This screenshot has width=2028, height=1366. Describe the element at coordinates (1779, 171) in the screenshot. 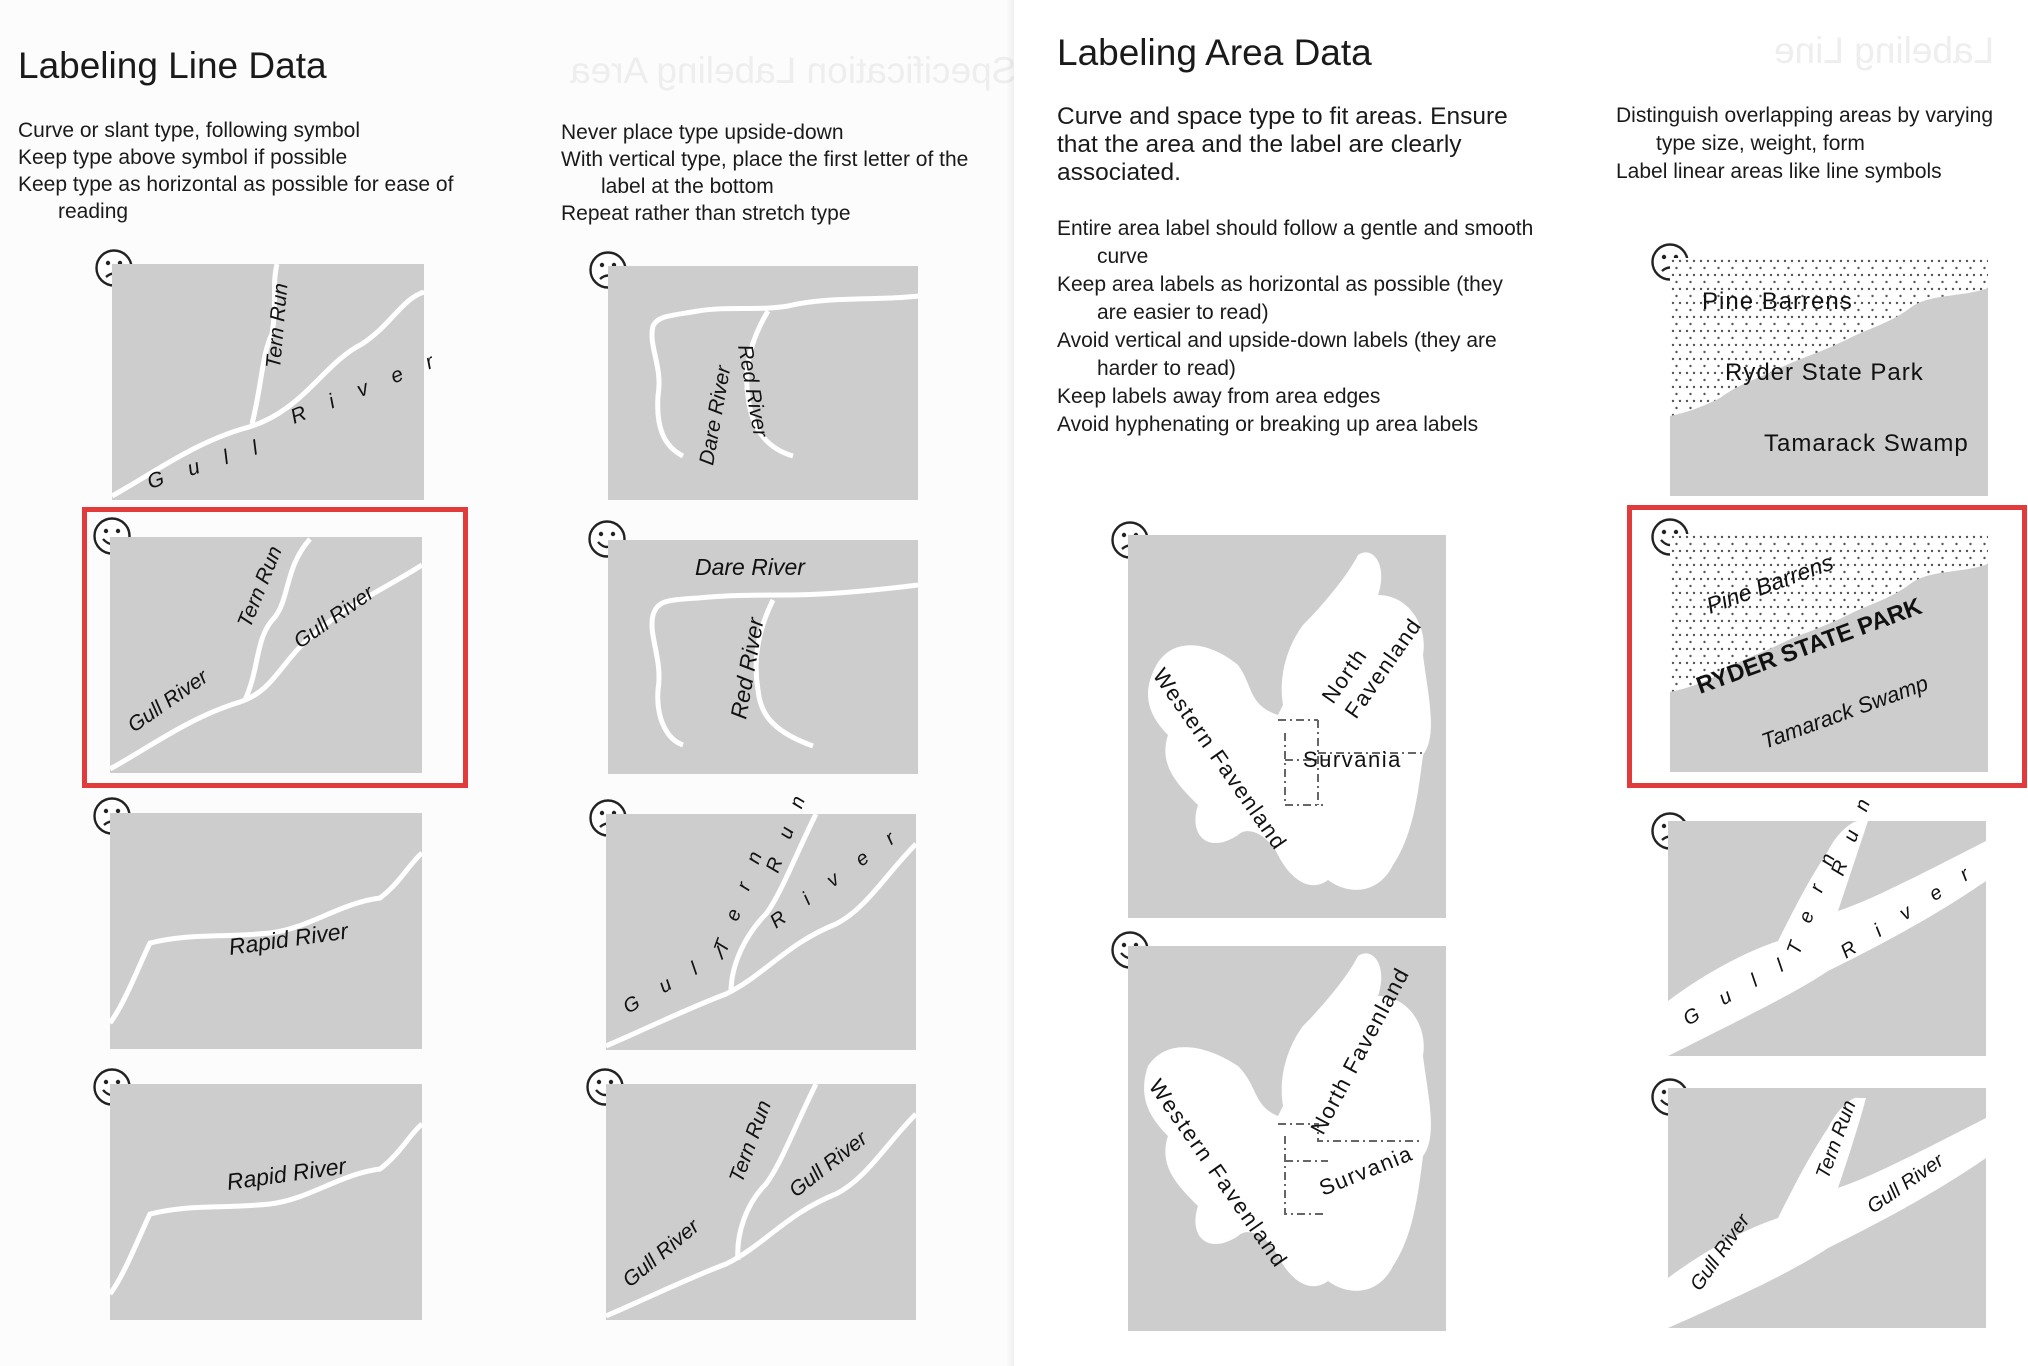

I see `guideline-item: Label linear areas like line symbols` at that location.